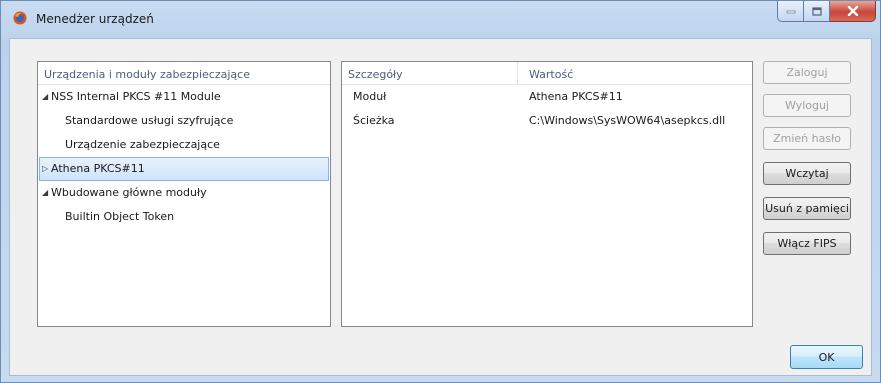 Image resolution: width=881 pixels, height=383 pixels. I want to click on detail-row-module: Moduł Athena PKCS#11, so click(547, 97).